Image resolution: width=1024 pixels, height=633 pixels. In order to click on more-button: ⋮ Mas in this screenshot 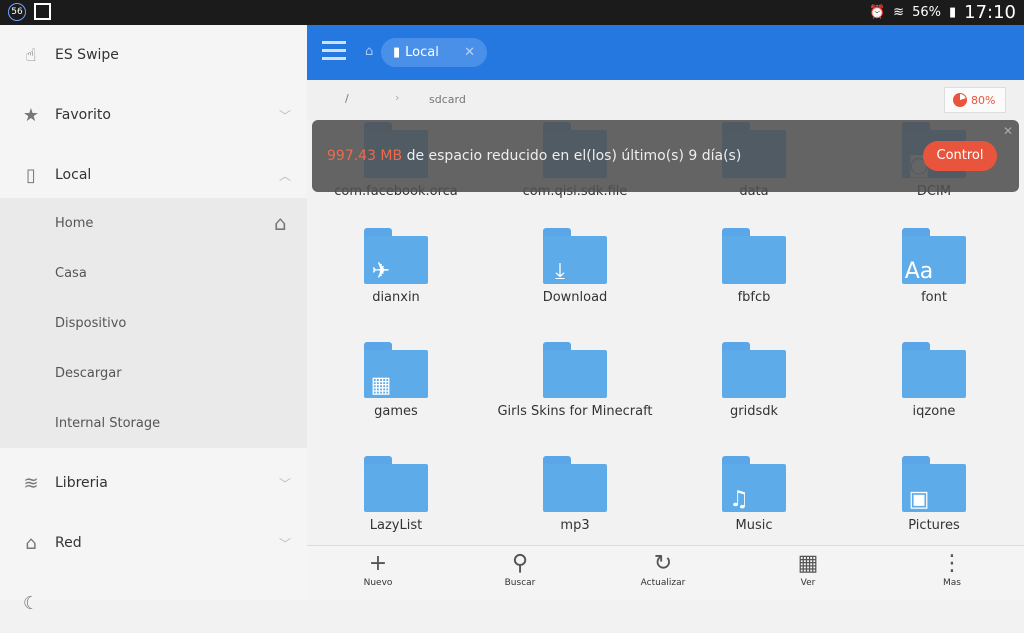, I will do `click(952, 569)`.